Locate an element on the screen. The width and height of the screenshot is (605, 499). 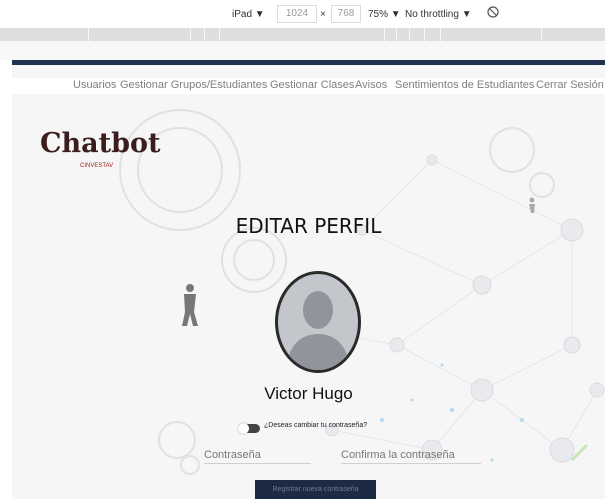
nav-item-usuarios: Usuarios is located at coordinates (94, 85).